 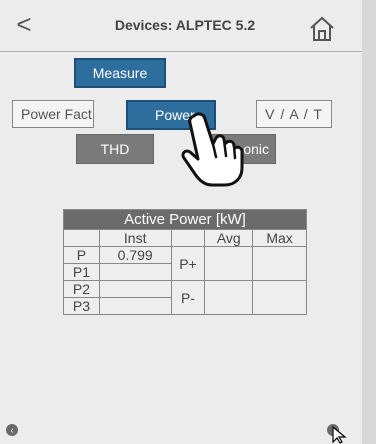 I want to click on table-title-row: Active Power [kW], so click(x=185, y=219).